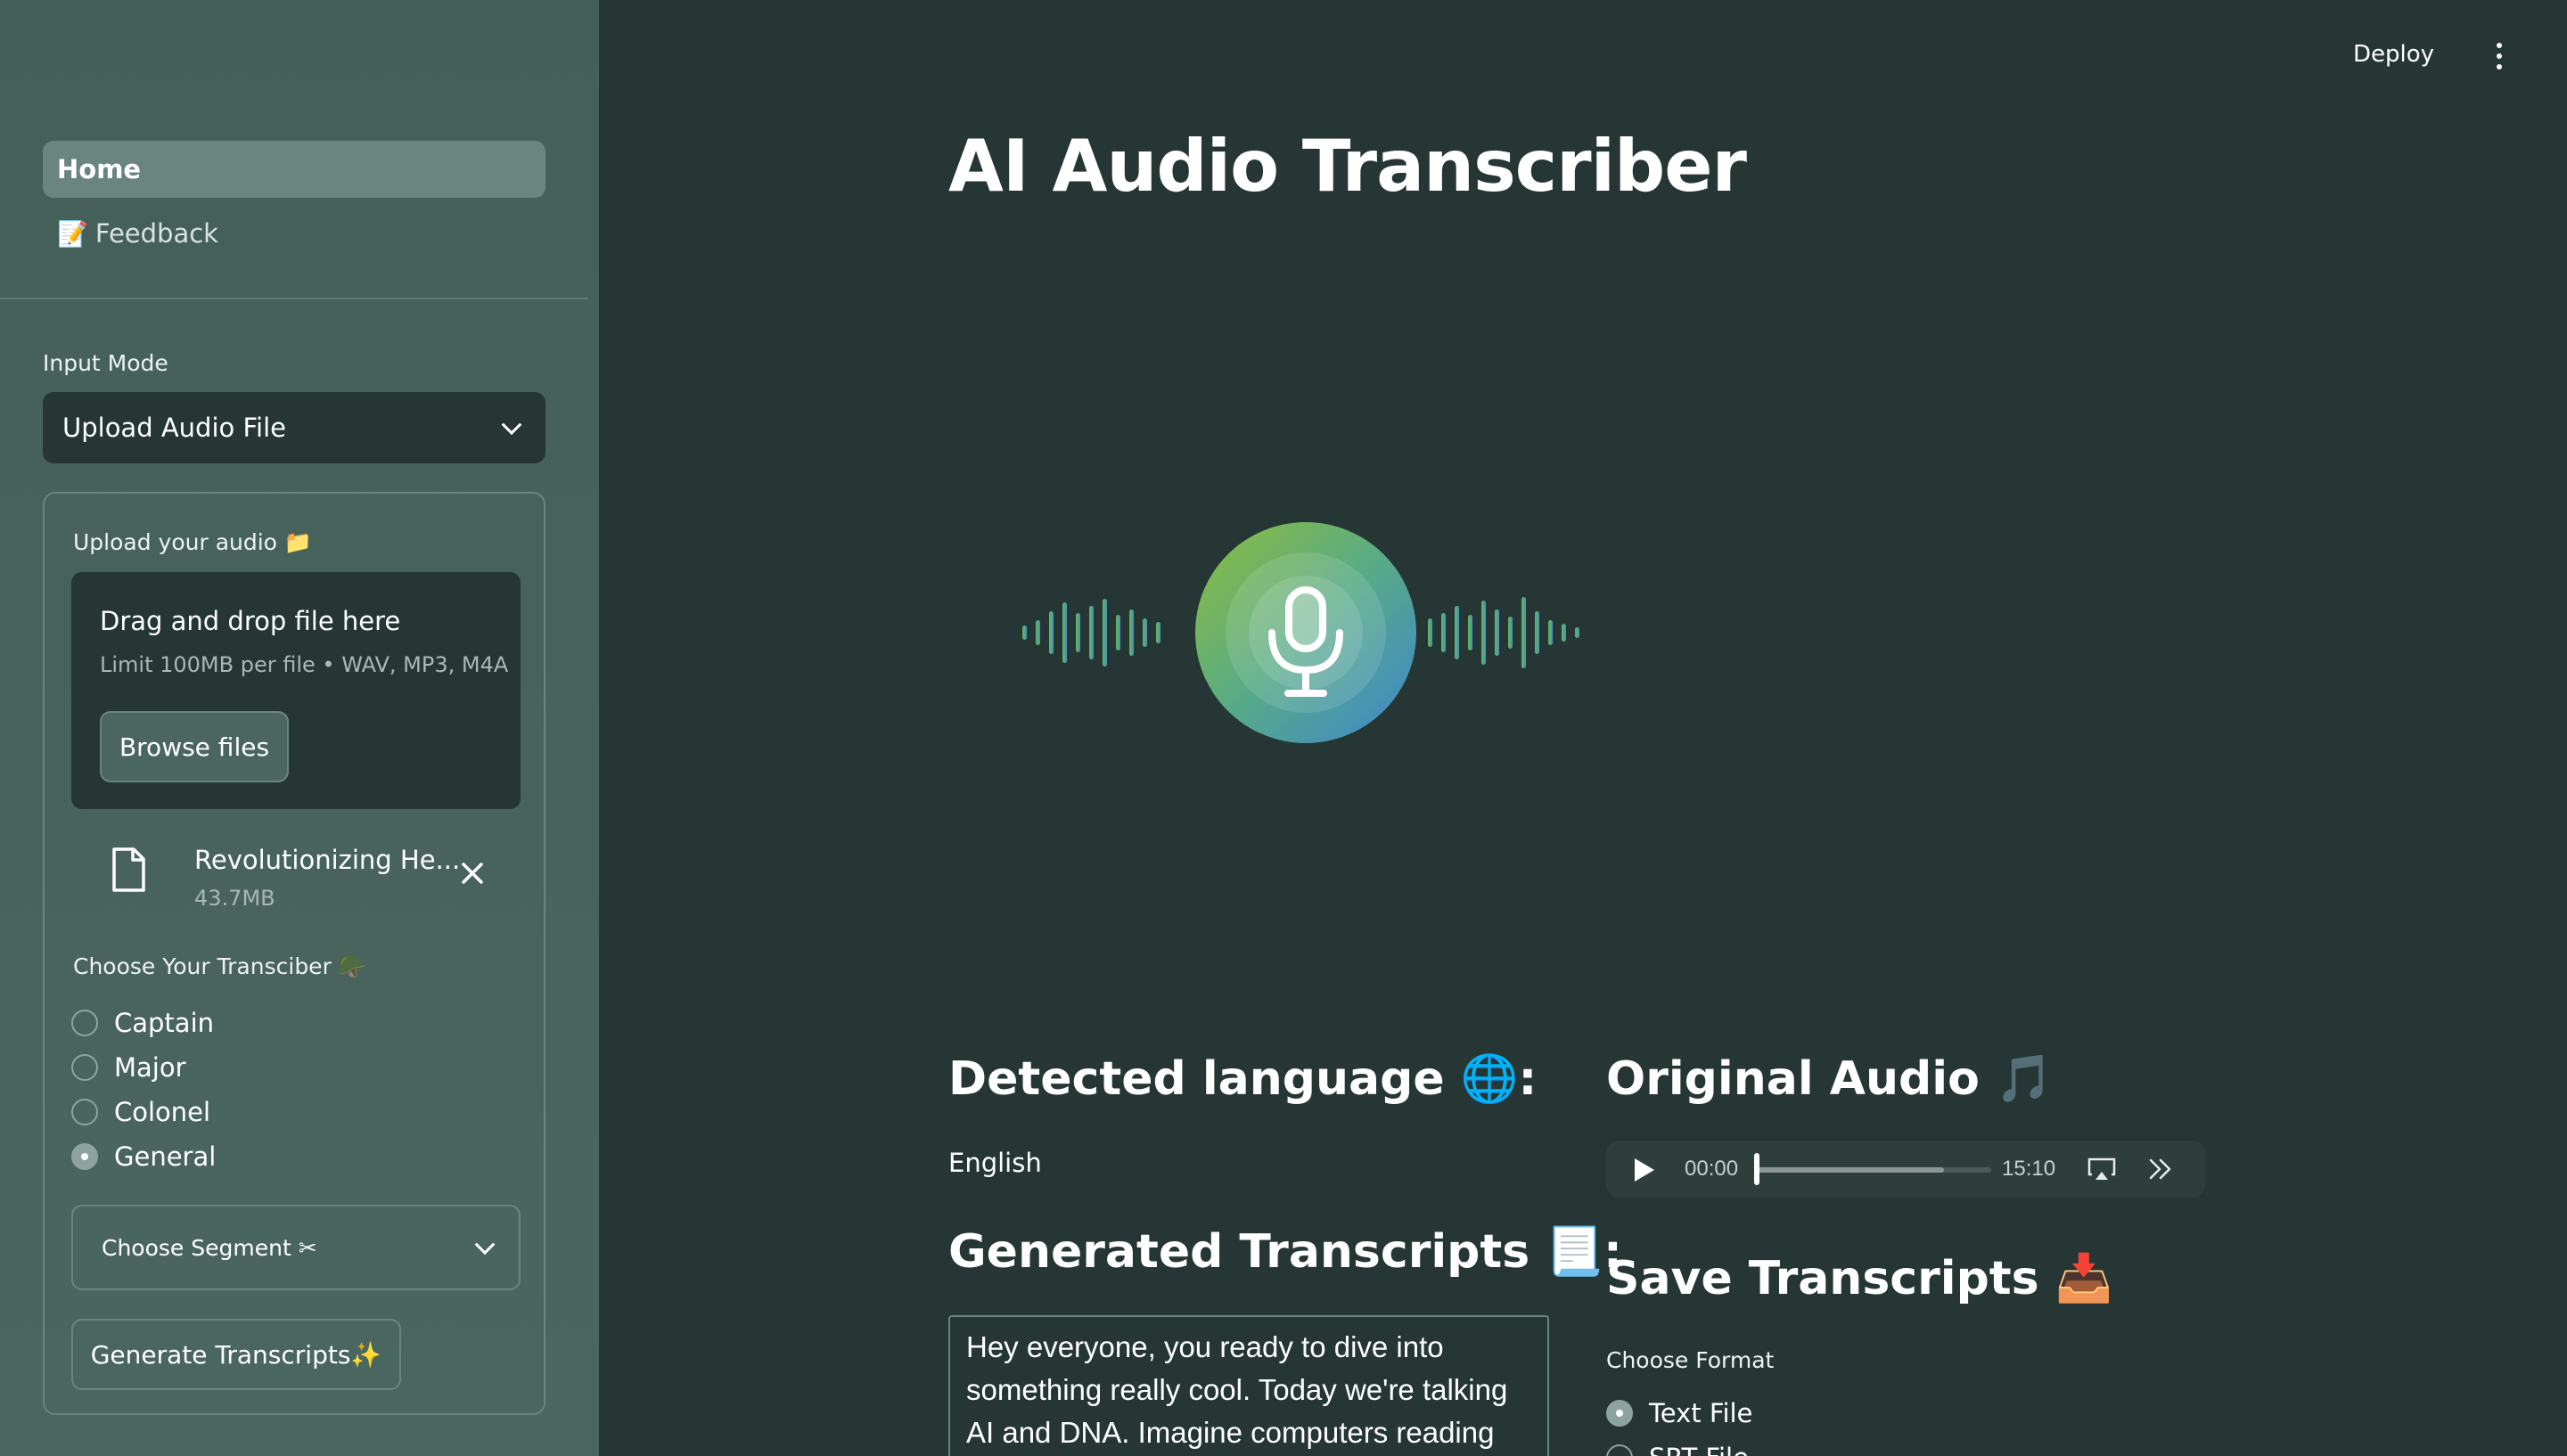 This screenshot has height=1456, width=2567. What do you see at coordinates (472, 873) in the screenshot?
I see `close-icon` at bounding box center [472, 873].